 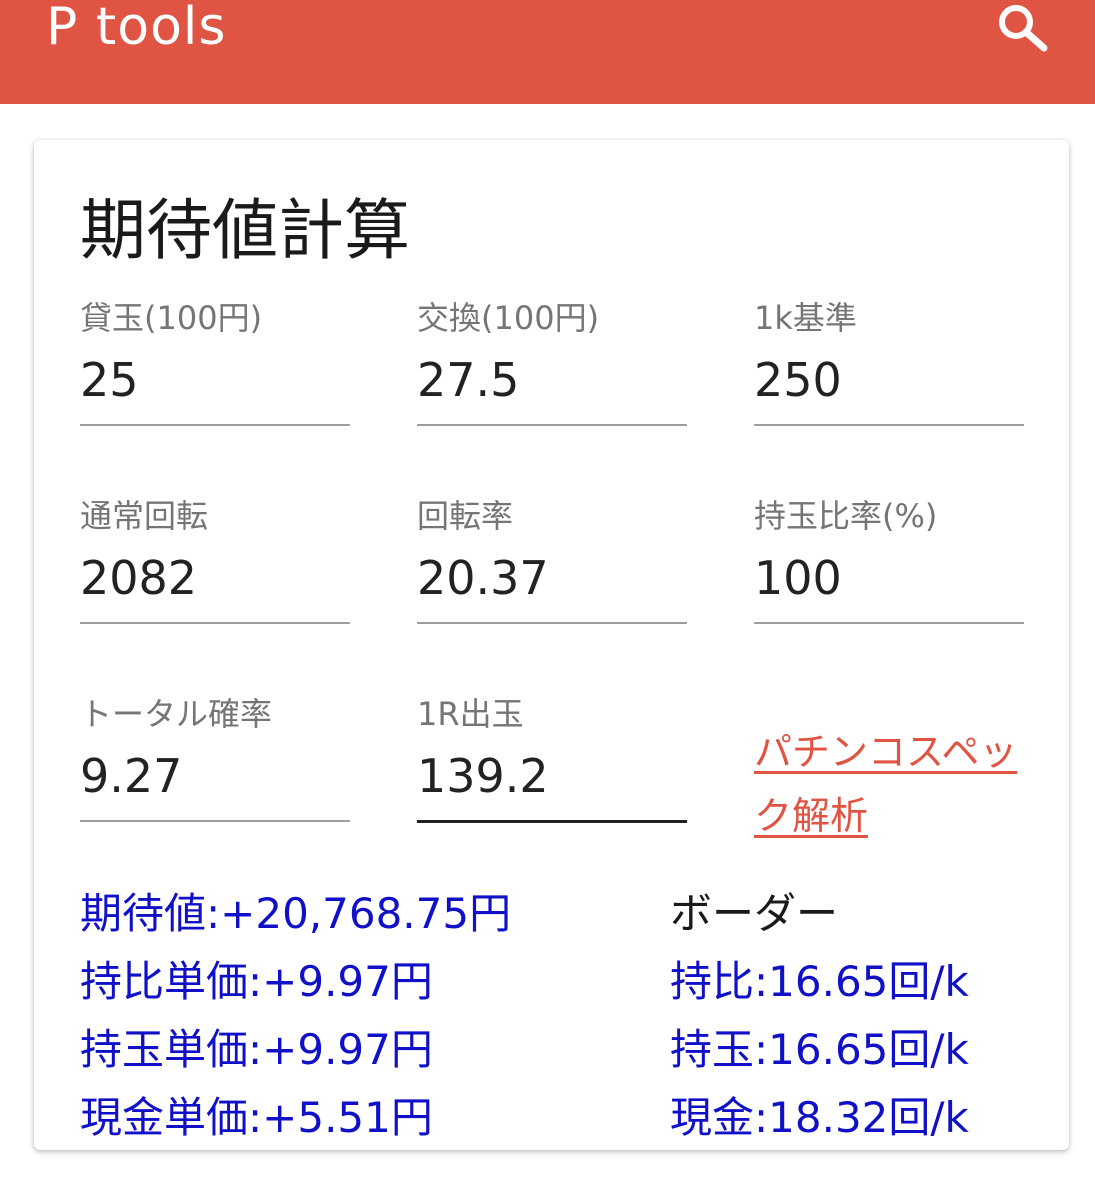 I want to click on 1k-standard-input, so click(x=889, y=380).